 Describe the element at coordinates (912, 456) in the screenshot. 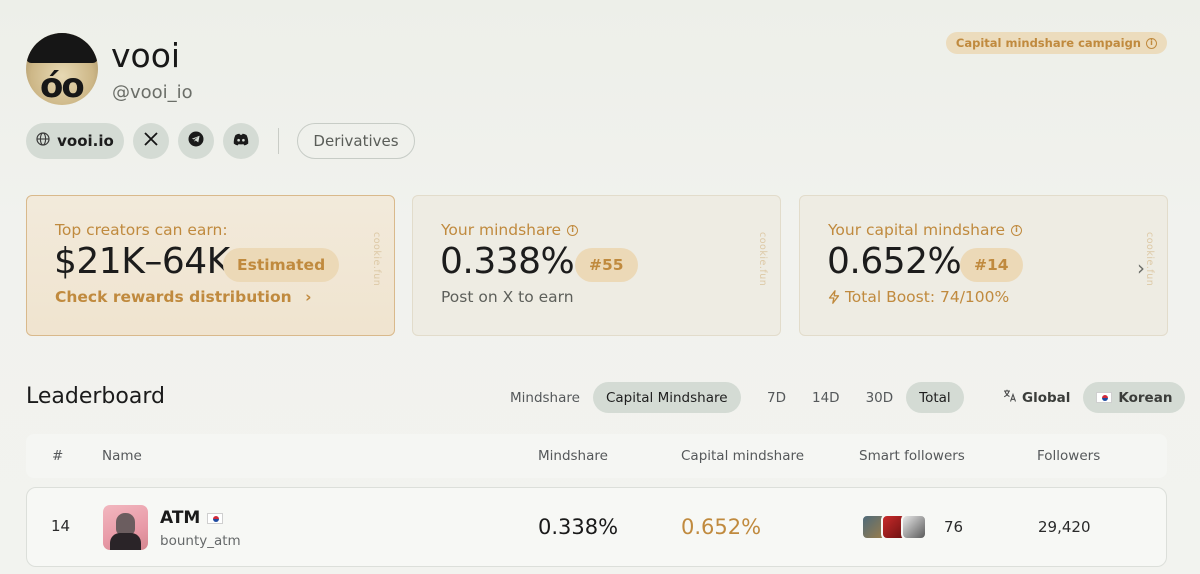

I see `column-smart-followers: Smart followers` at that location.